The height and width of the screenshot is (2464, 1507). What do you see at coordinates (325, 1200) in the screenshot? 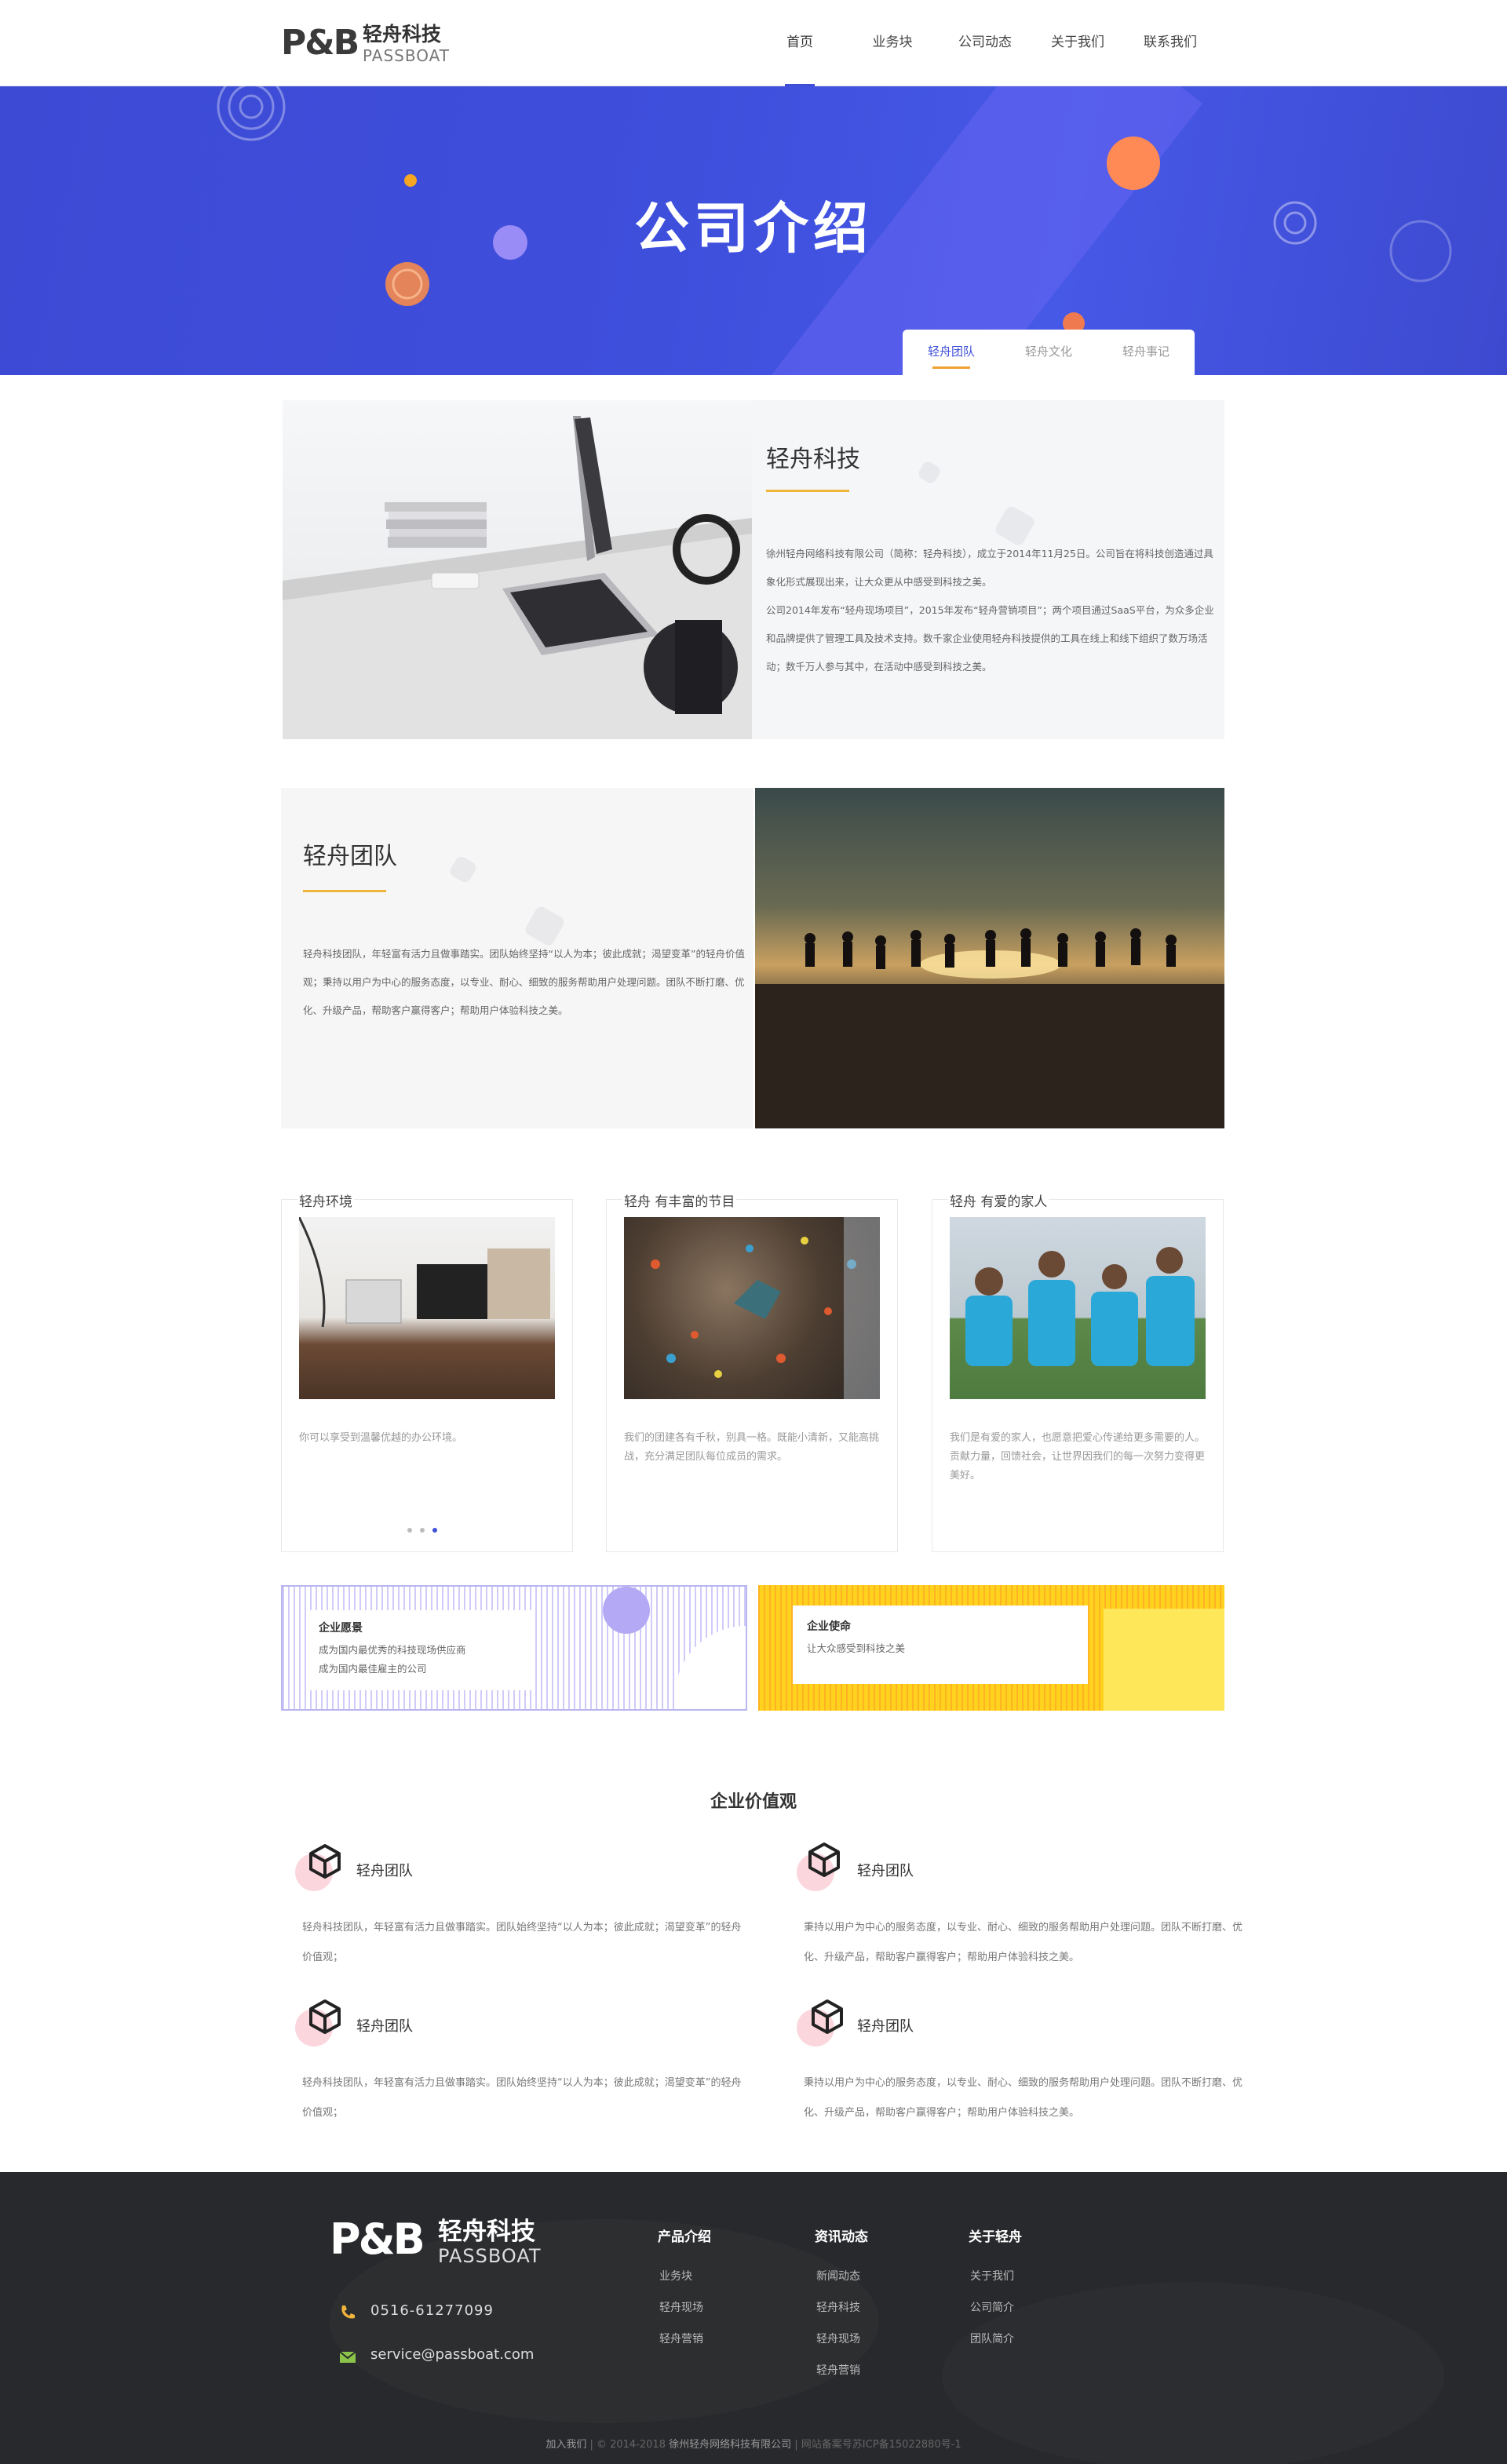
I see `card-title: 轻舟环境` at bounding box center [325, 1200].